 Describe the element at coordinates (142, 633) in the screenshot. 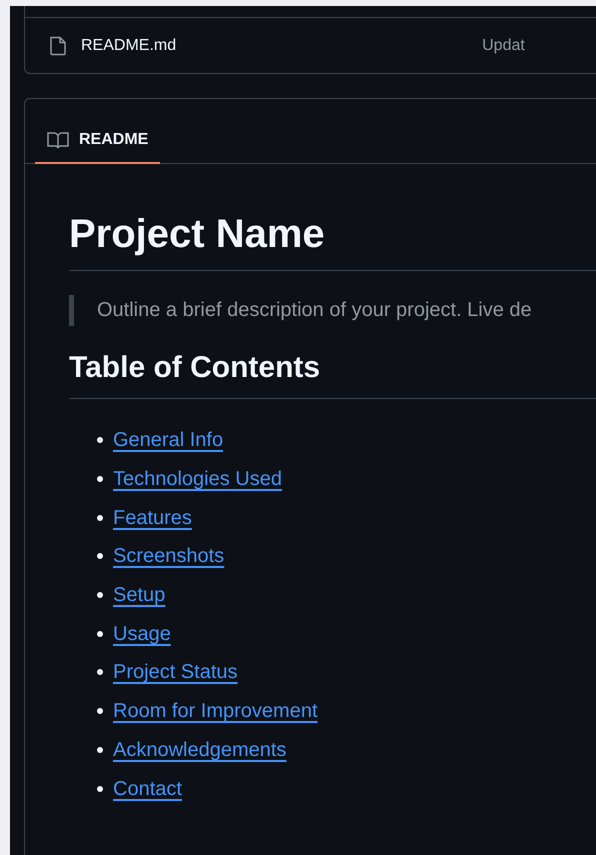

I see `toc-link: Usage` at that location.